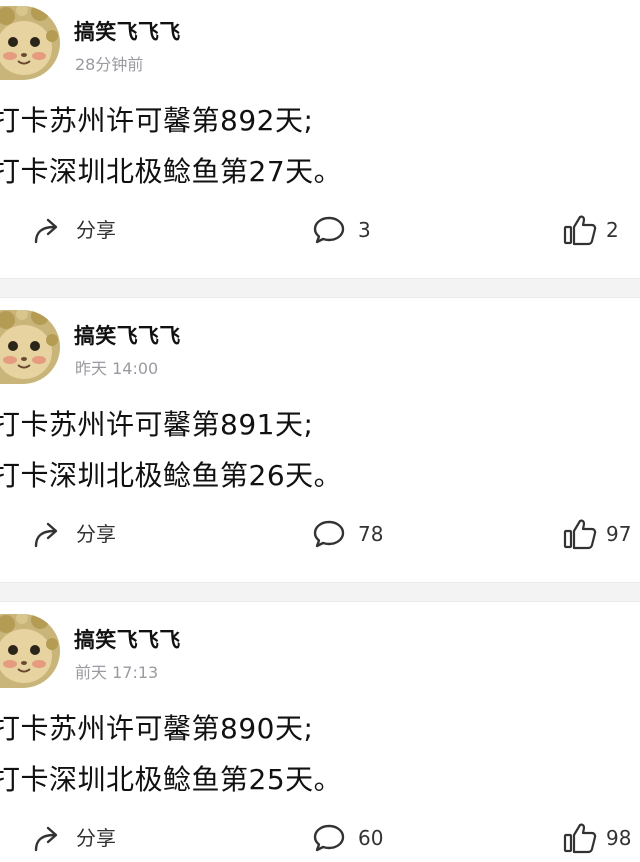  I want to click on comment-button: 3, so click(341, 230).